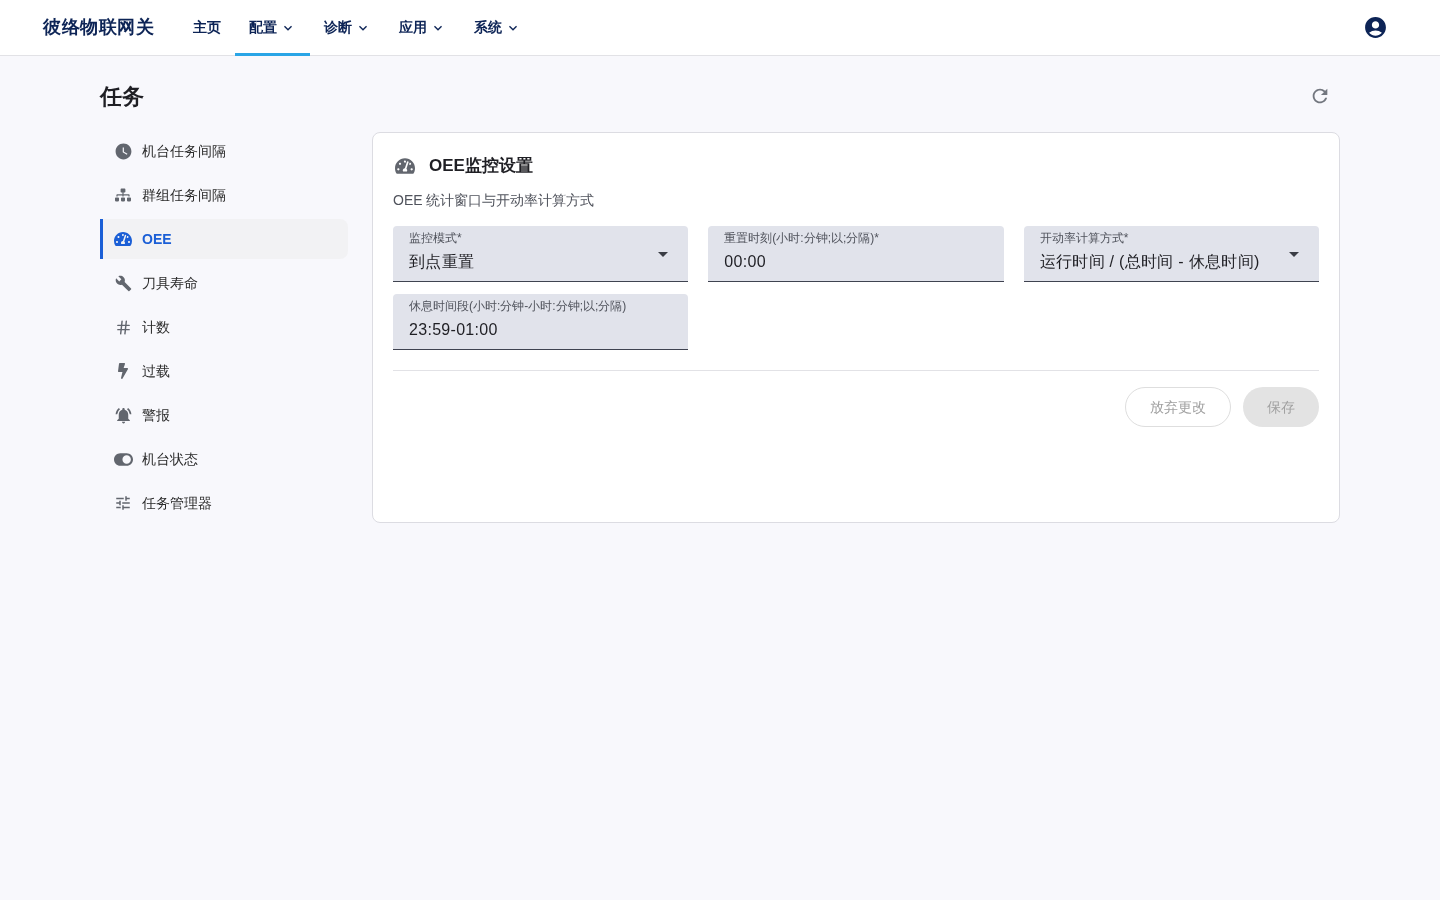  What do you see at coordinates (481, 166) in the screenshot?
I see `card-title: OEE监控设置` at bounding box center [481, 166].